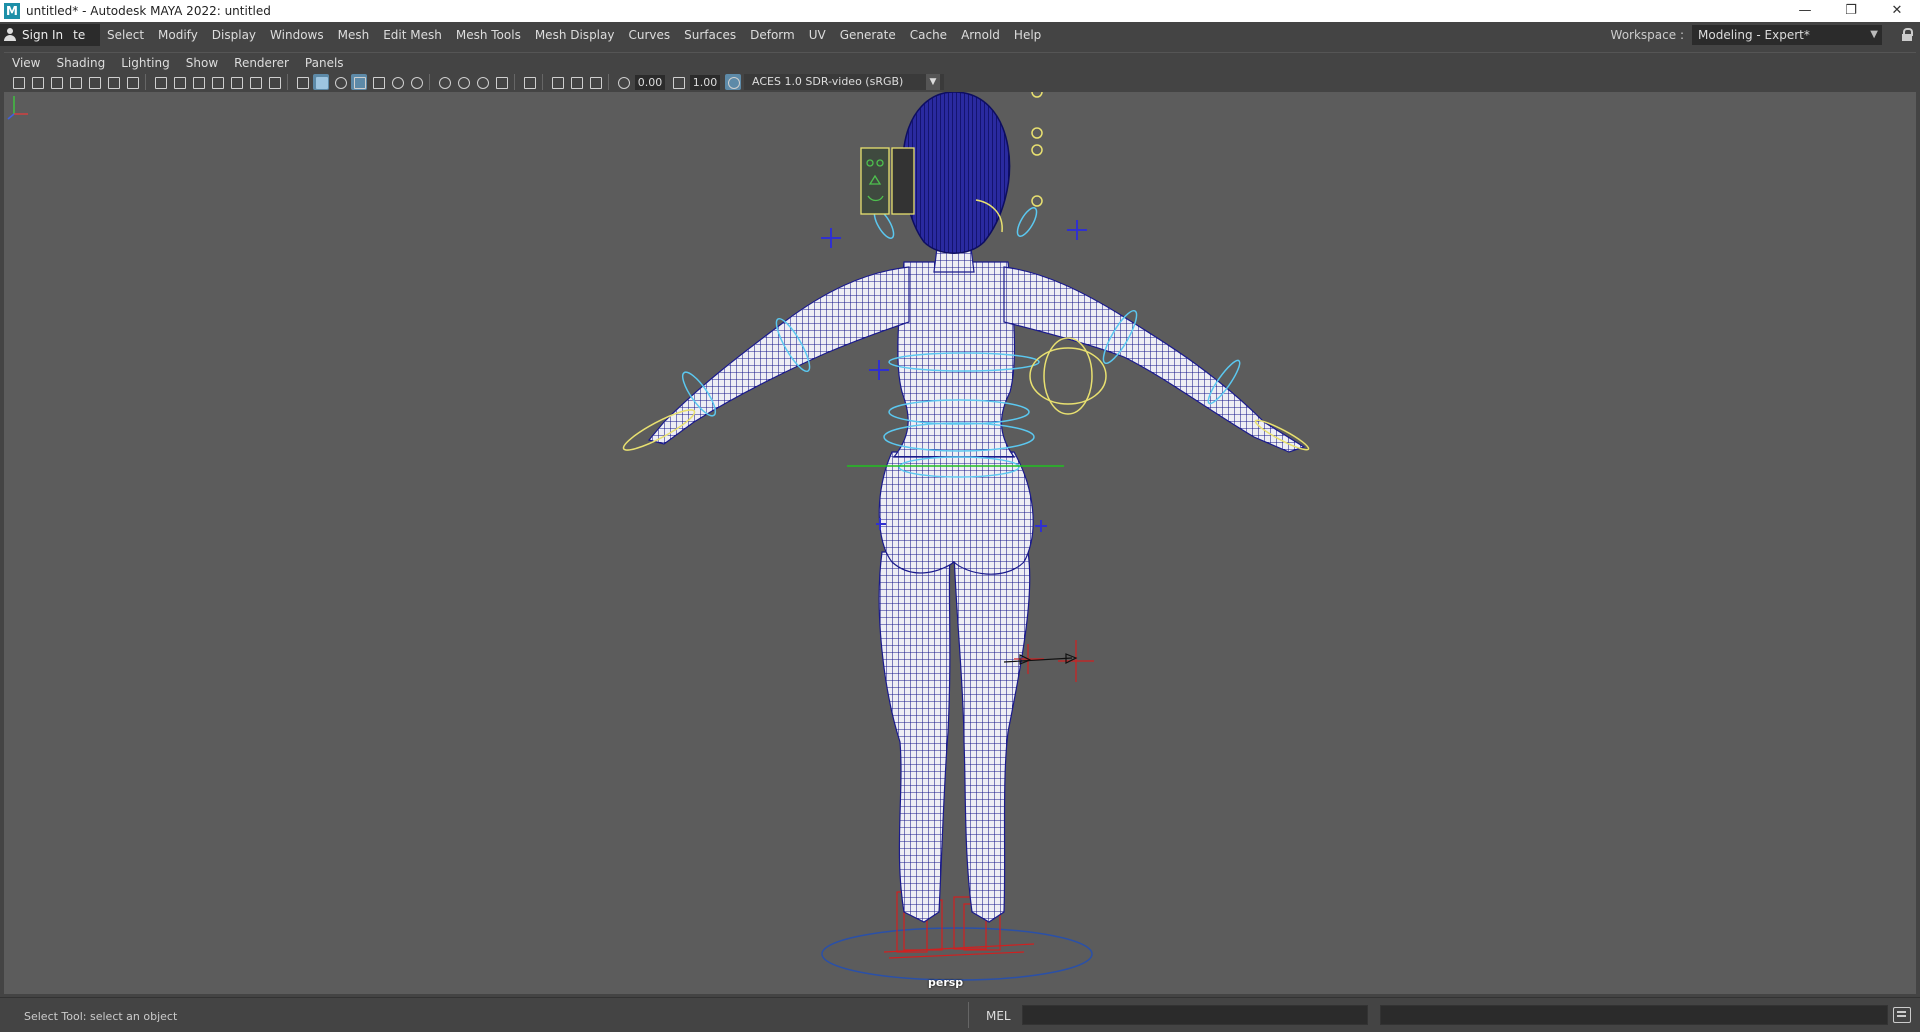 This screenshot has width=1920, height=1032. Describe the element at coordinates (887, 181) in the screenshot. I see `facial-control-panel` at that location.